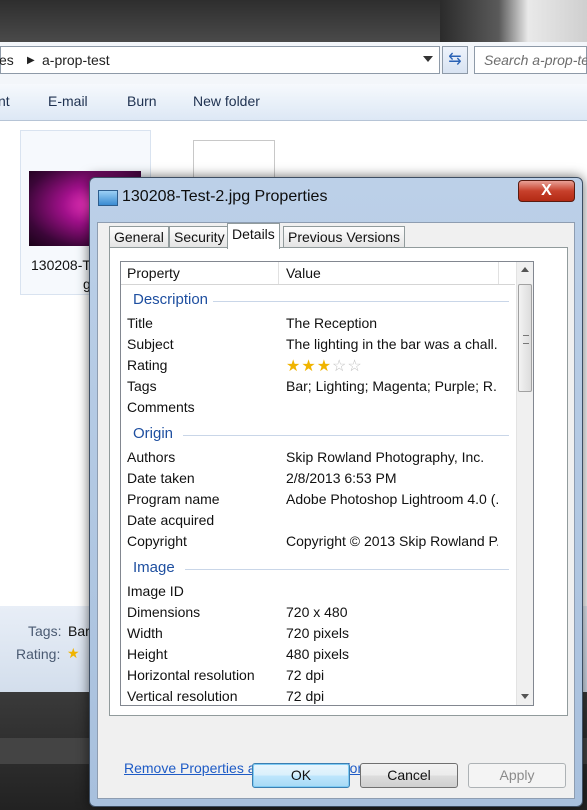 The height and width of the screenshot is (810, 587). Describe the element at coordinates (253, 236) in the screenshot. I see `tab-details: Details` at that location.